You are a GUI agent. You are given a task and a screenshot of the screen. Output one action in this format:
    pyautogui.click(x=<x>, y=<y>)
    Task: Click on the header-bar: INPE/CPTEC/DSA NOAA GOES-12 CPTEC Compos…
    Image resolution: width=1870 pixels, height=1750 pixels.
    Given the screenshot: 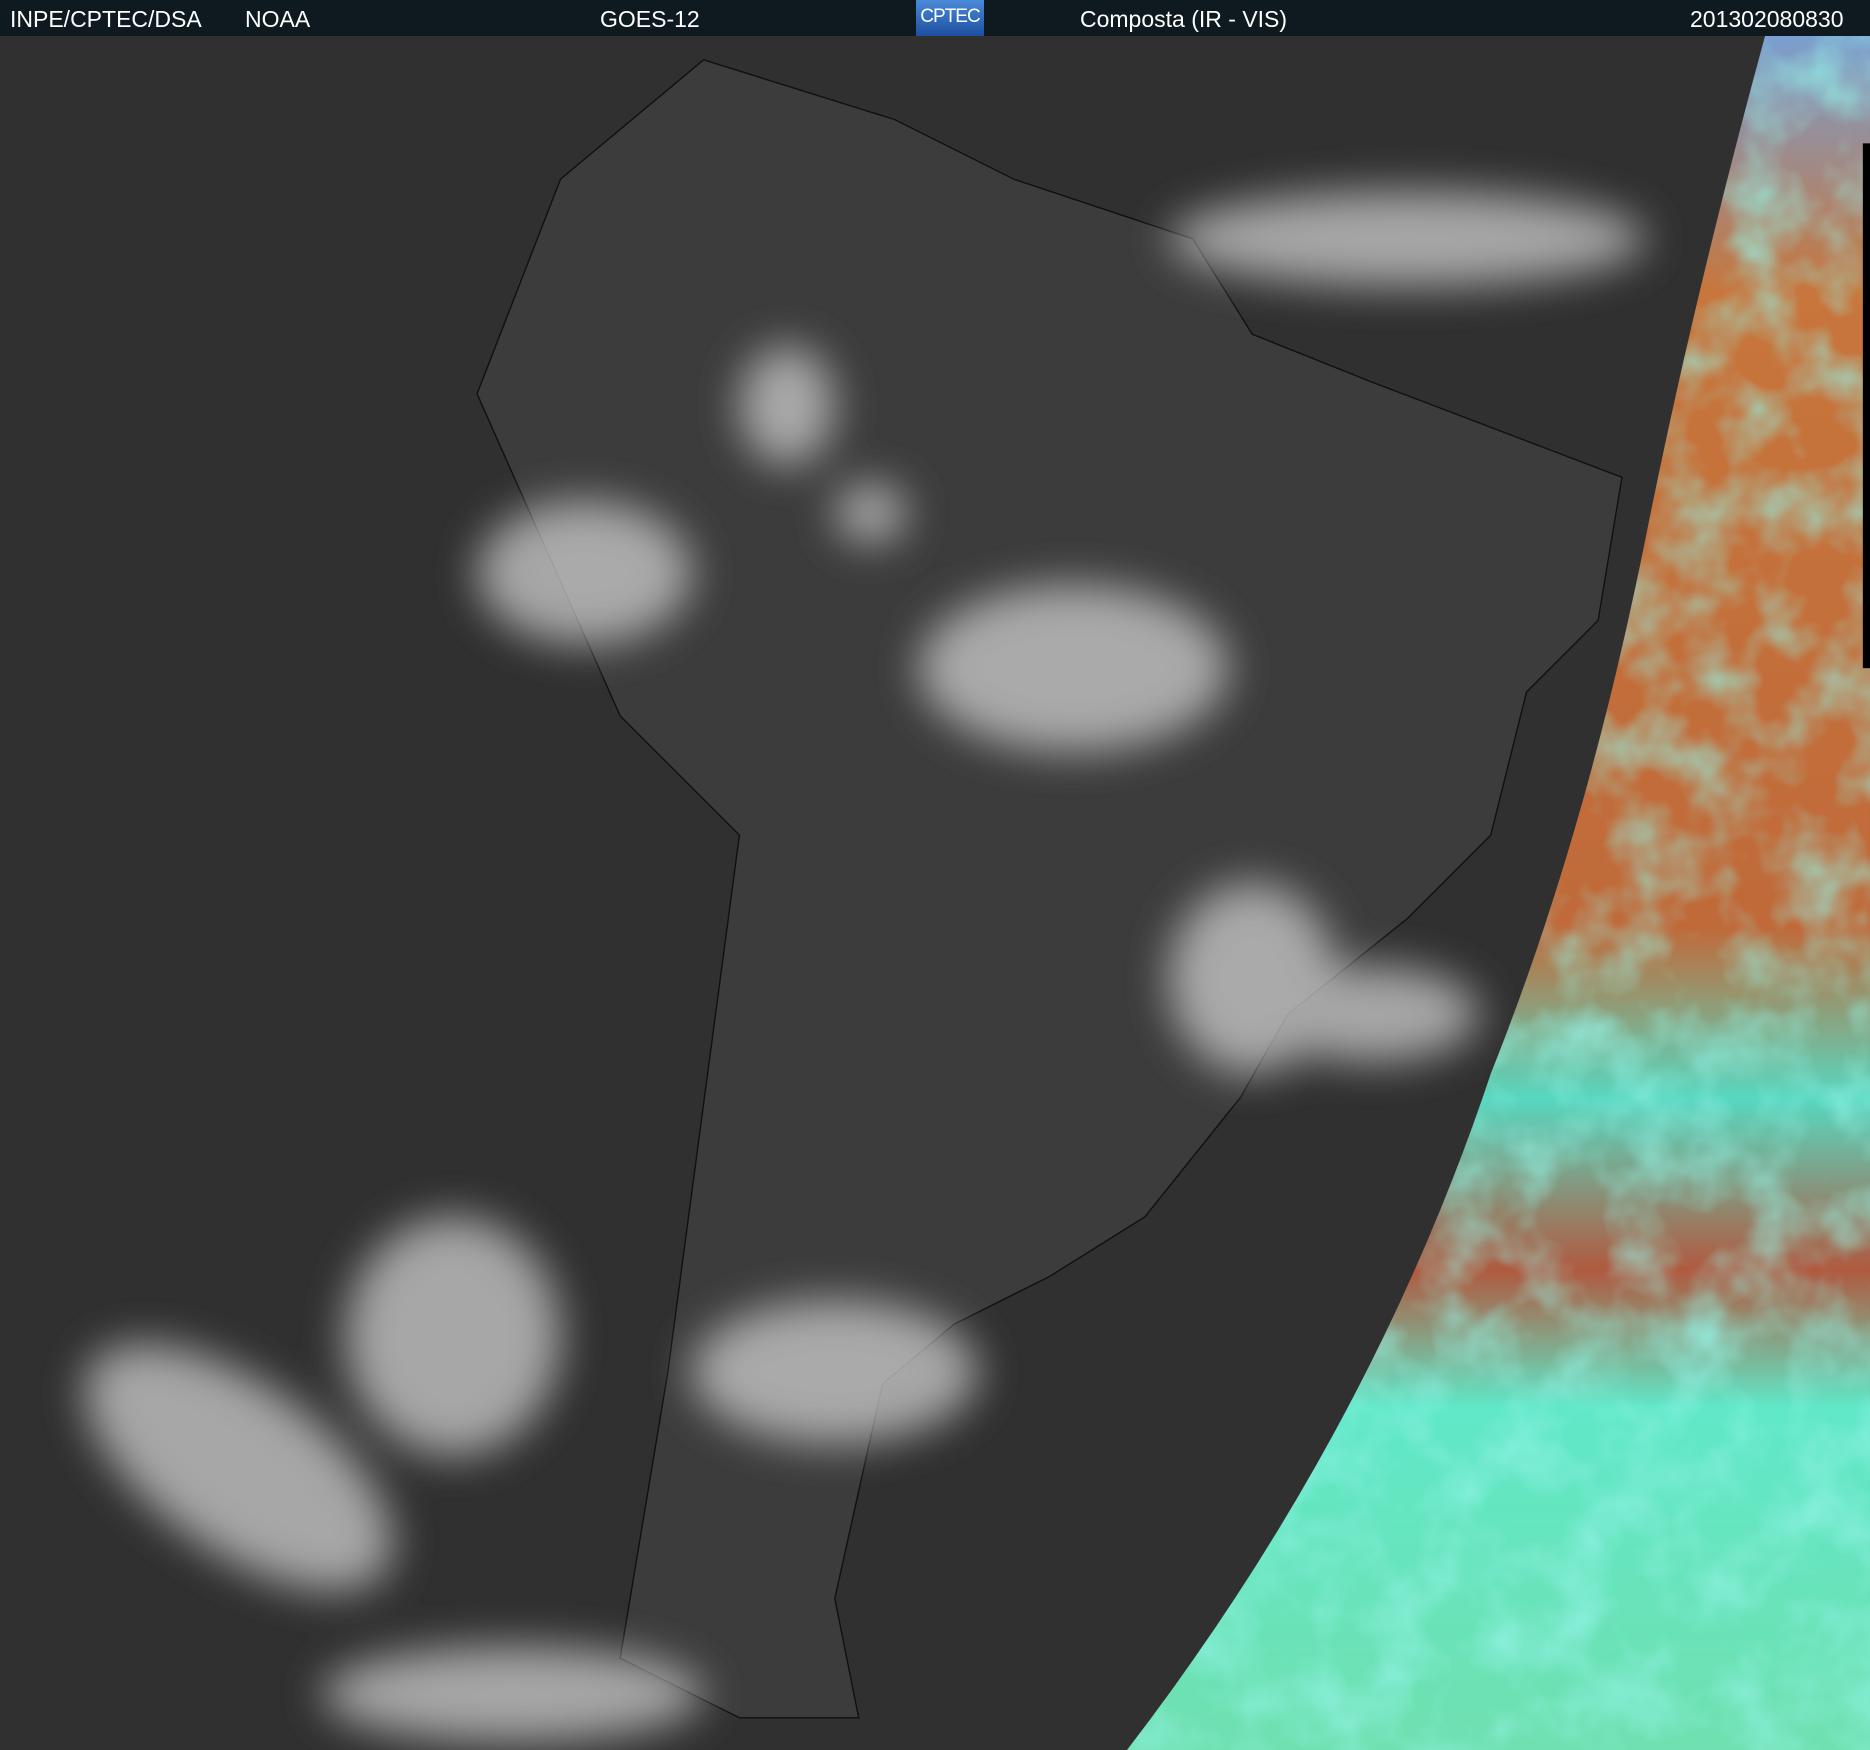 What is the action you would take?
    pyautogui.click(x=935, y=18)
    